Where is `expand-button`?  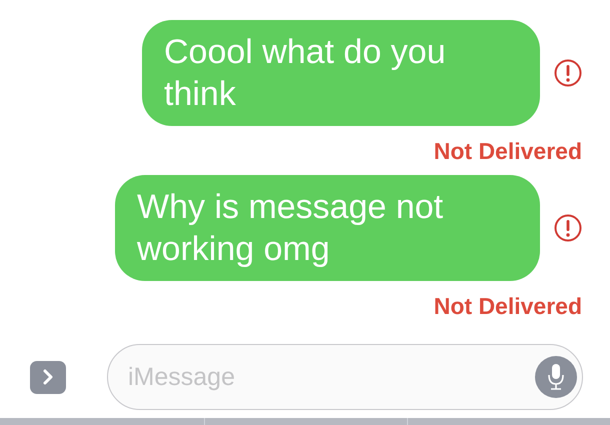 expand-button is located at coordinates (48, 377).